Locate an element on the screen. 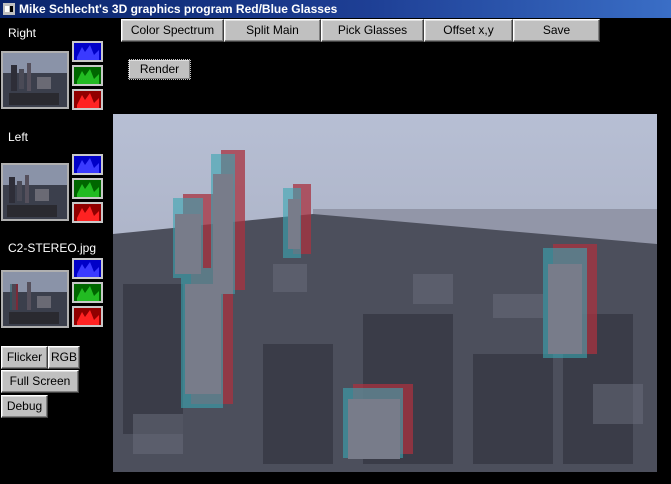 Image resolution: width=671 pixels, height=484 pixels. right-thumbnail is located at coordinates (35, 80).